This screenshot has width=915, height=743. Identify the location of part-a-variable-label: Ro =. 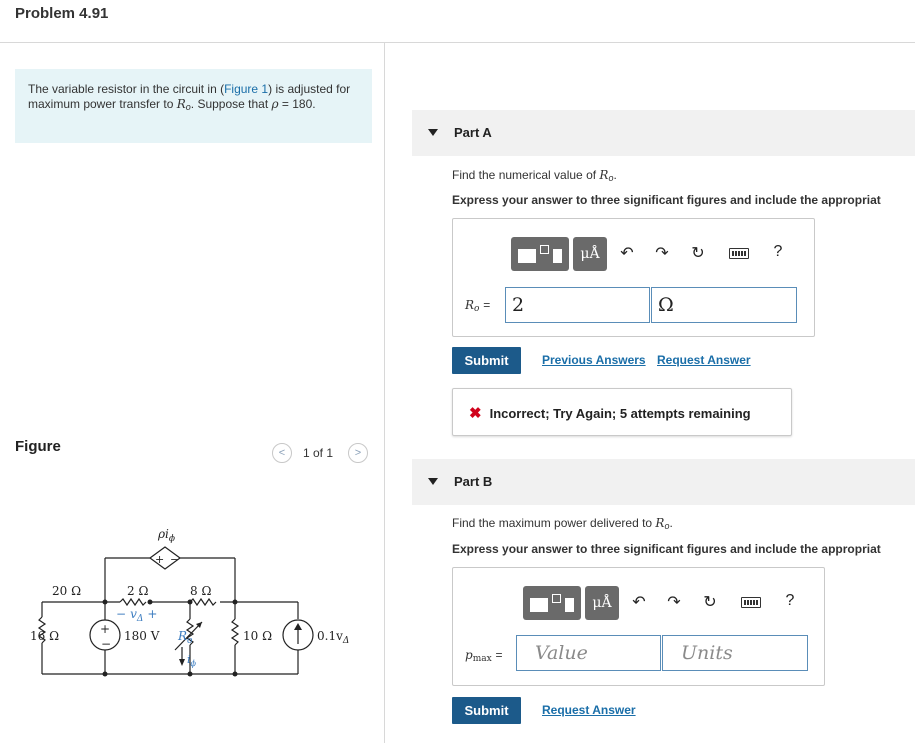
(478, 306).